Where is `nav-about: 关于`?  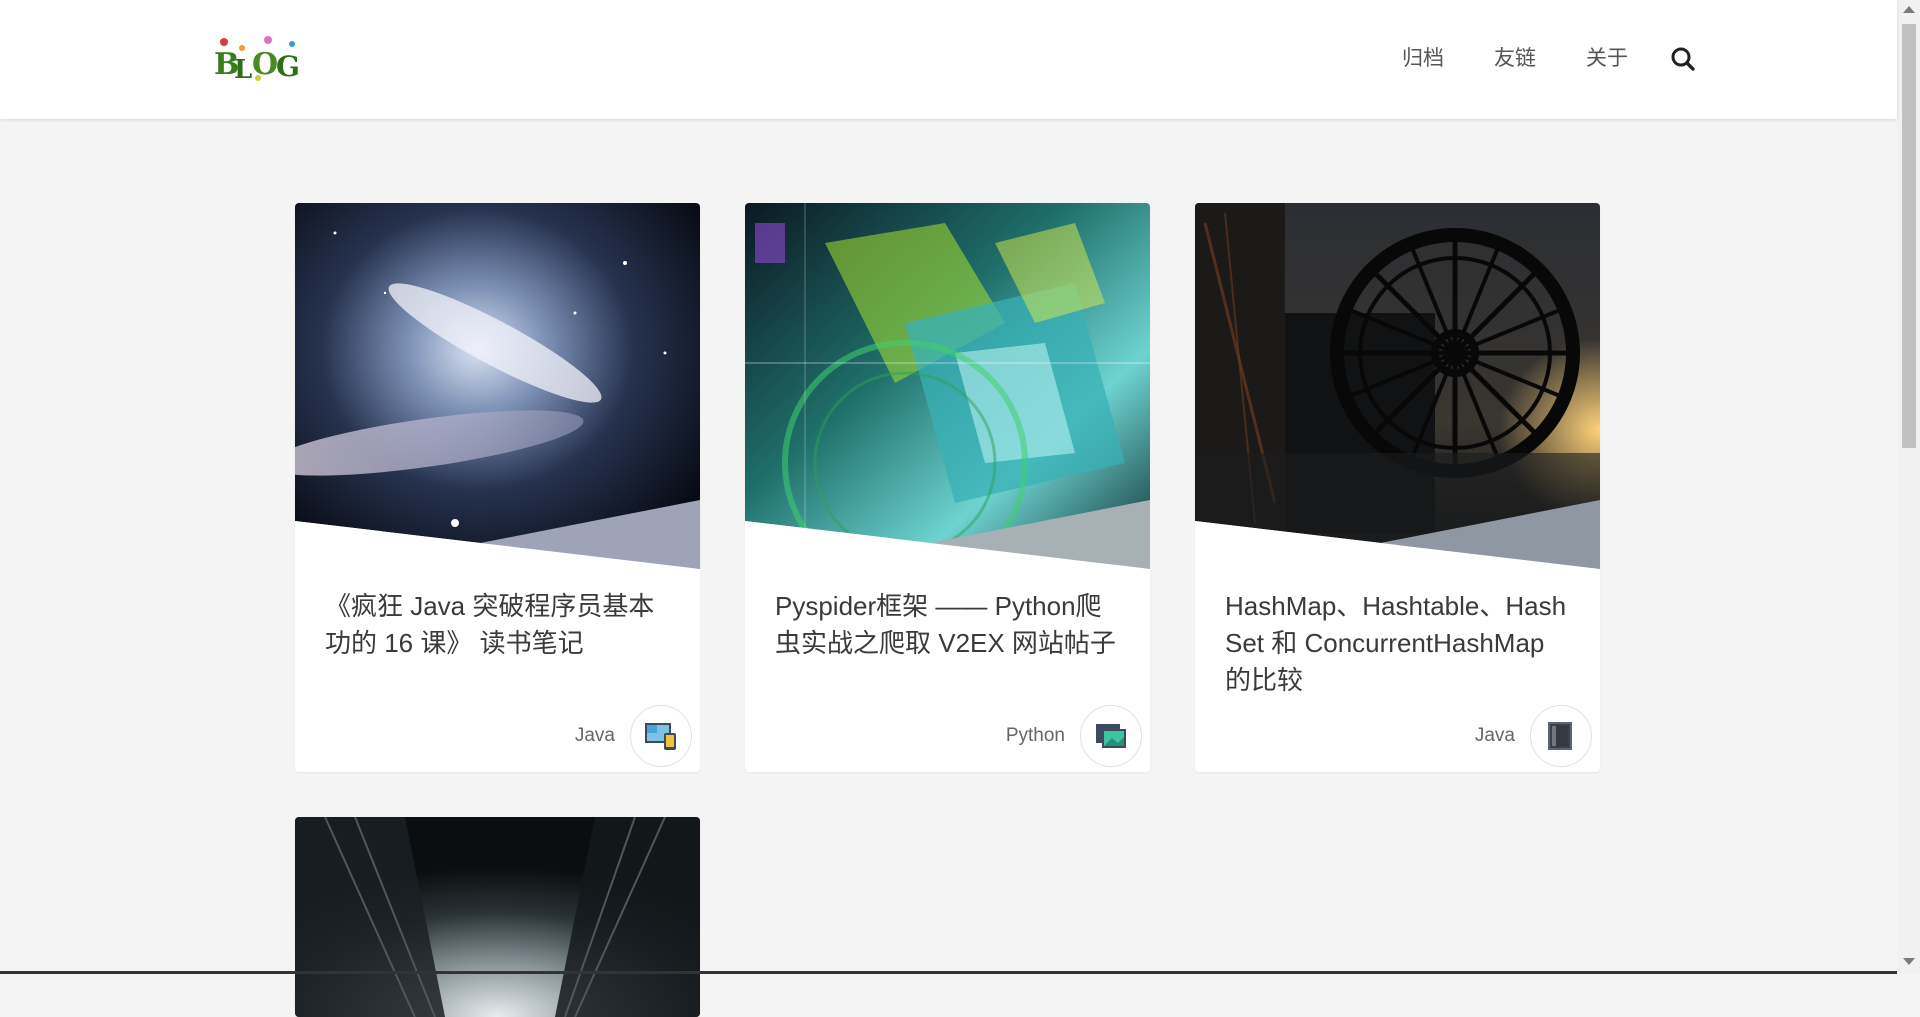 nav-about: 关于 is located at coordinates (1607, 59).